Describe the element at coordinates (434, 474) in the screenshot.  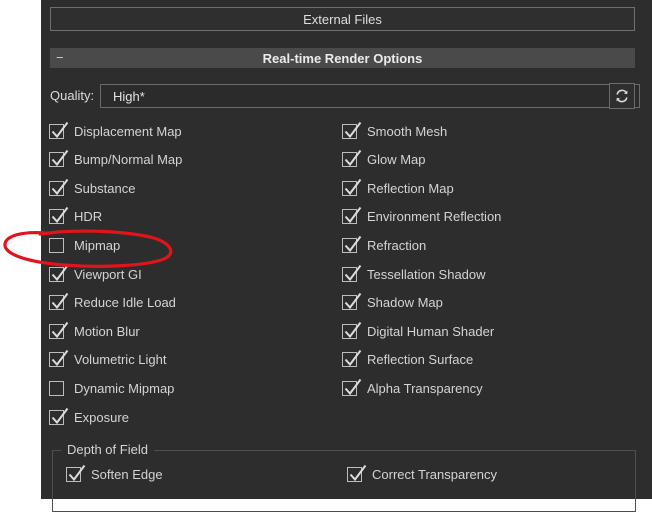
I see `option-label: Correct Transparency` at that location.